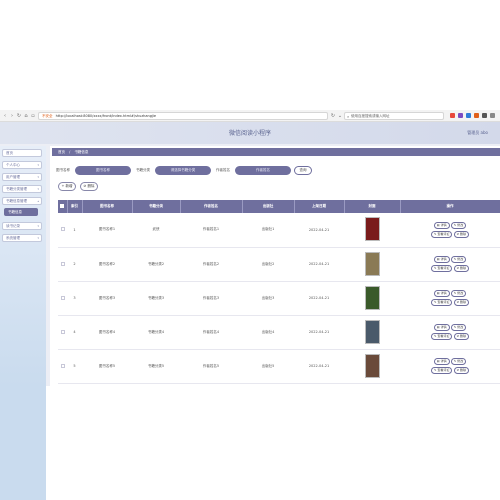  I want to click on chevron-up-icon: ▴, so click(38, 201).